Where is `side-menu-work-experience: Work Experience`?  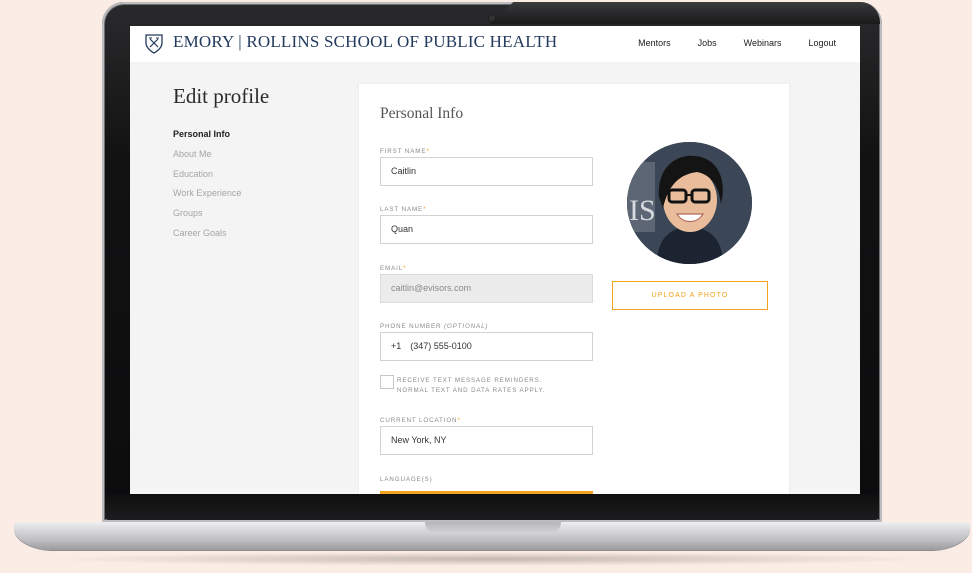 side-menu-work-experience: Work Experience is located at coordinates (207, 197).